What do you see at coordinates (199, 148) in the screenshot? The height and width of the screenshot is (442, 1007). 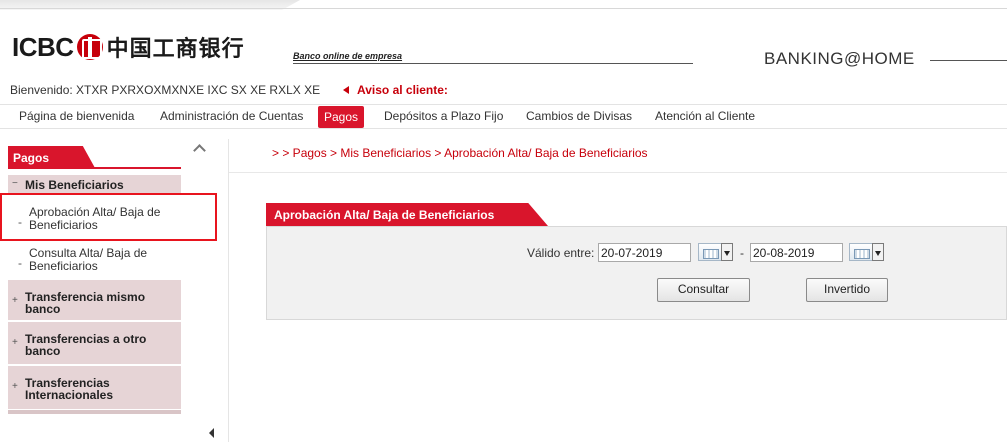 I see `collapse-up-icon` at bounding box center [199, 148].